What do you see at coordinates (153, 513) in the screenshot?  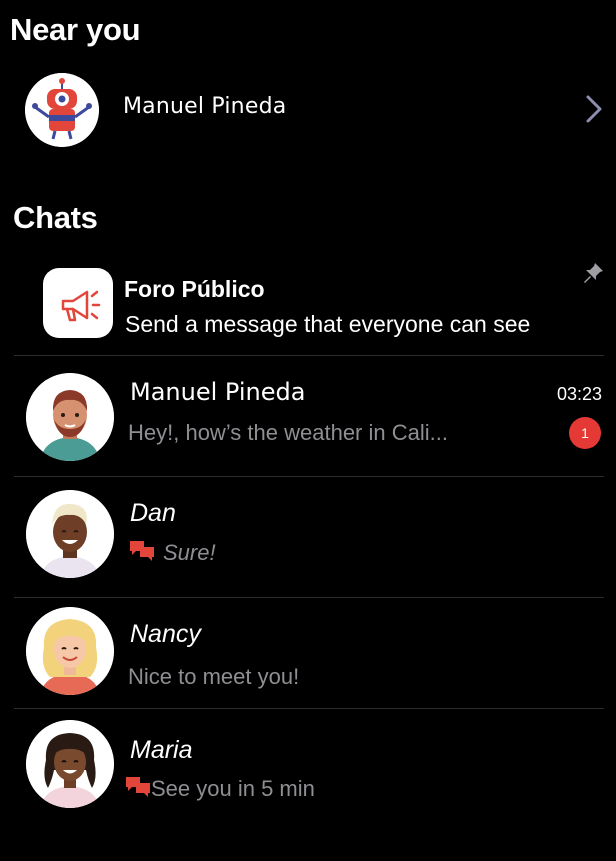 I see `chat-name: Dan` at bounding box center [153, 513].